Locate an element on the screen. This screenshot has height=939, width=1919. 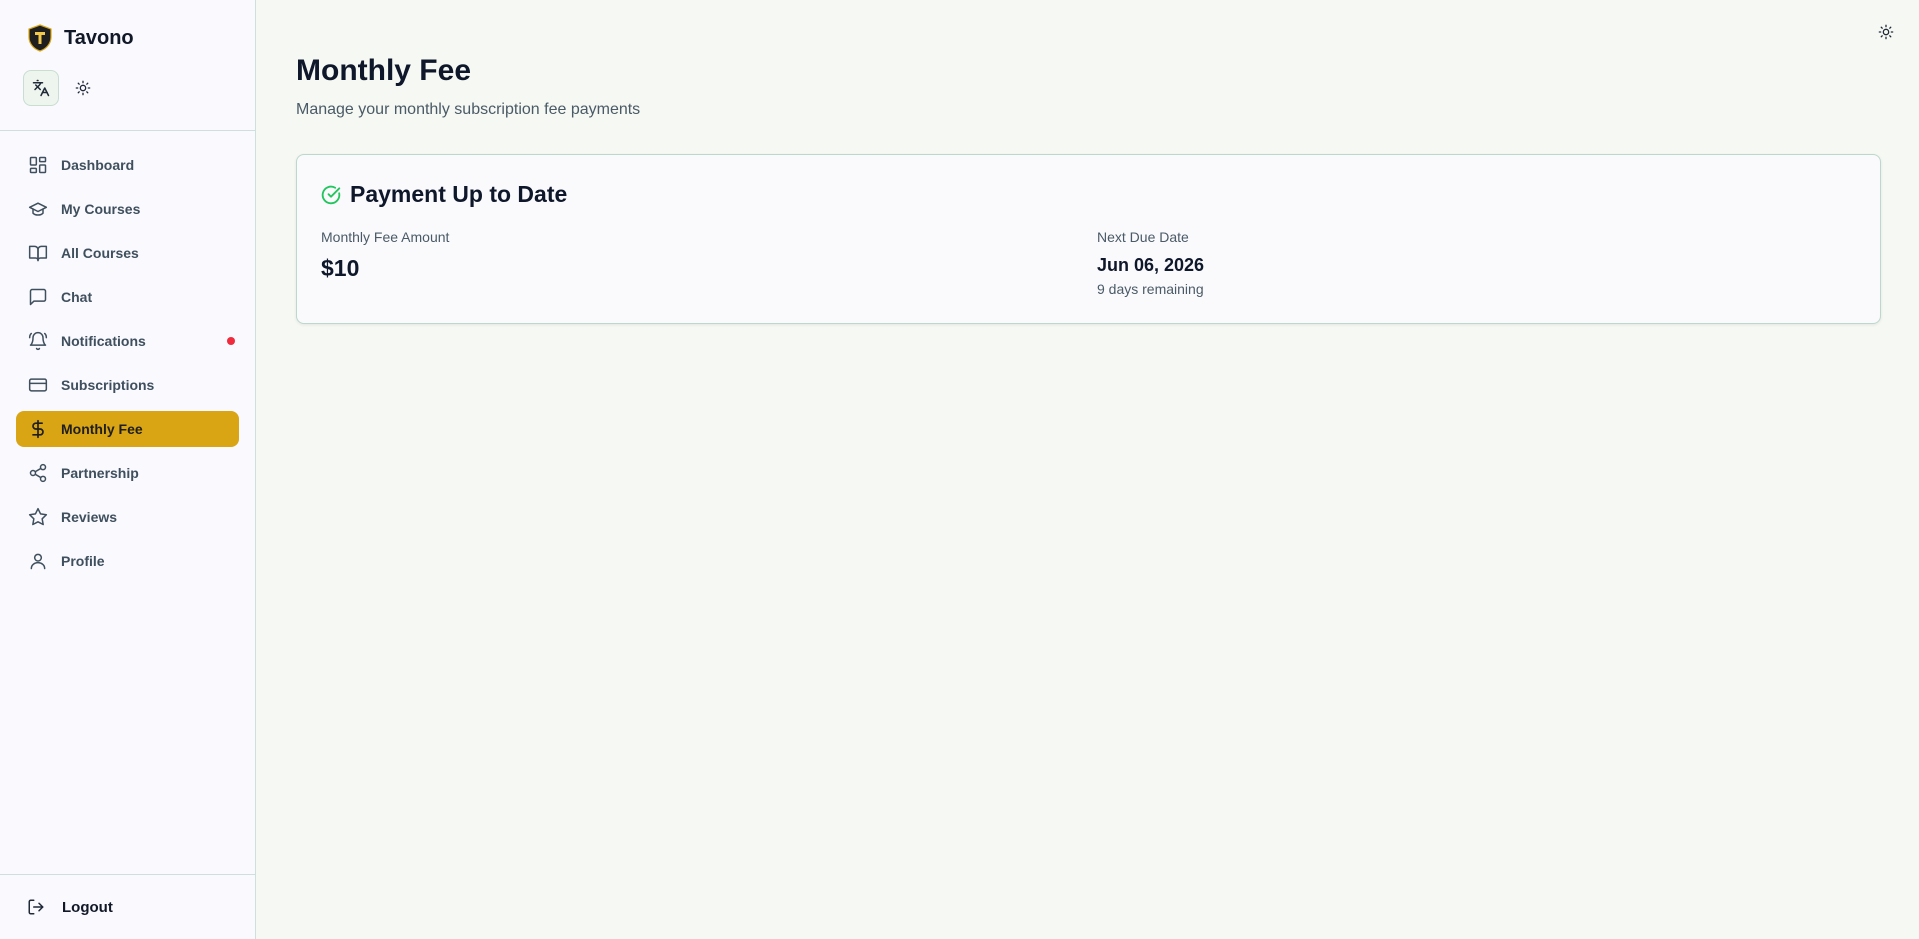
language-button is located at coordinates (41, 88).